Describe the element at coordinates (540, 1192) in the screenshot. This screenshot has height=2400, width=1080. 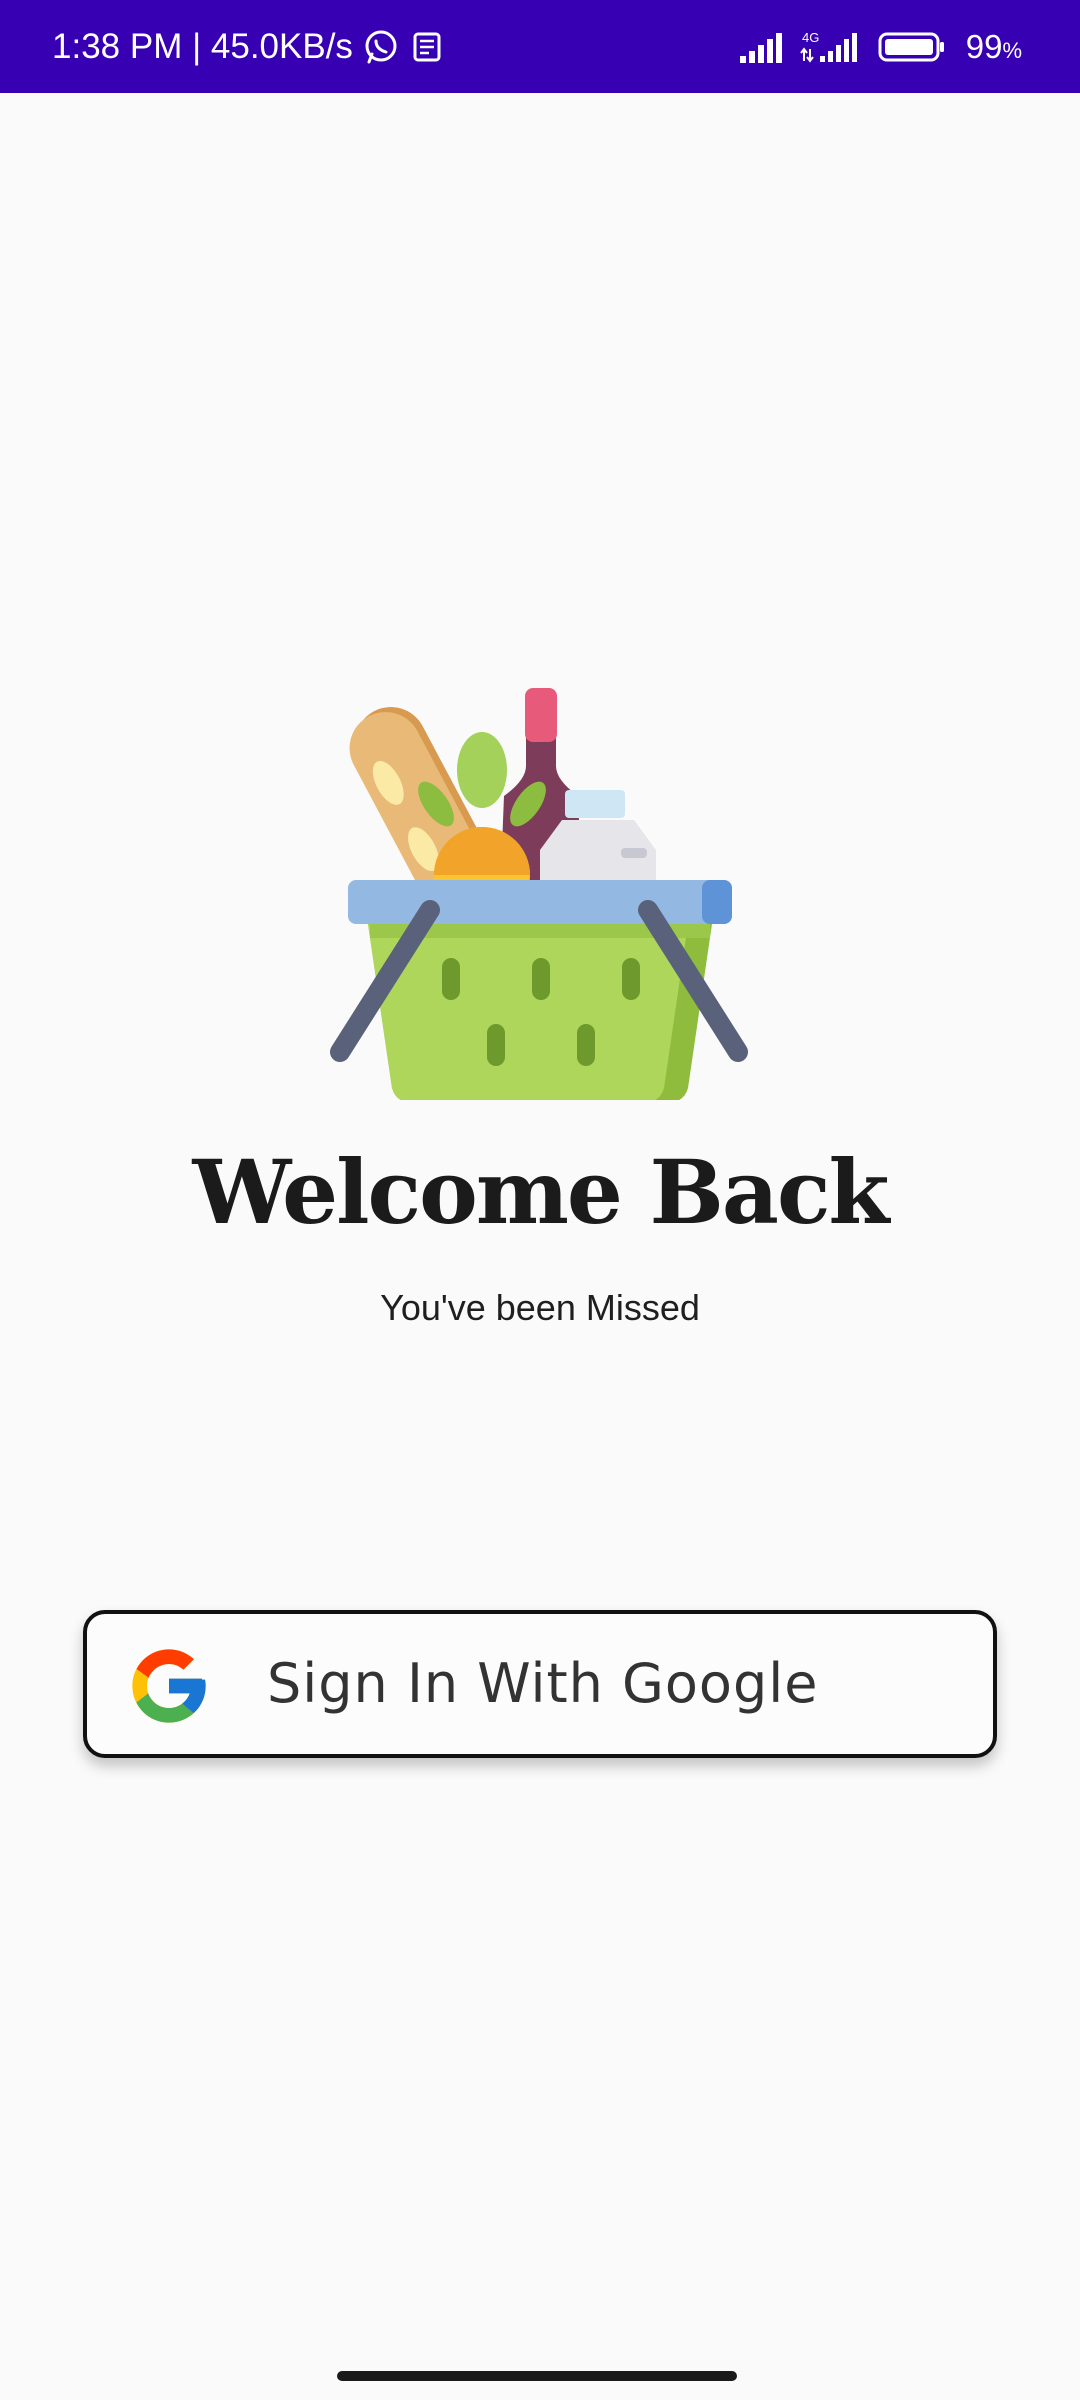
I see `page-title: Welcome Back` at that location.